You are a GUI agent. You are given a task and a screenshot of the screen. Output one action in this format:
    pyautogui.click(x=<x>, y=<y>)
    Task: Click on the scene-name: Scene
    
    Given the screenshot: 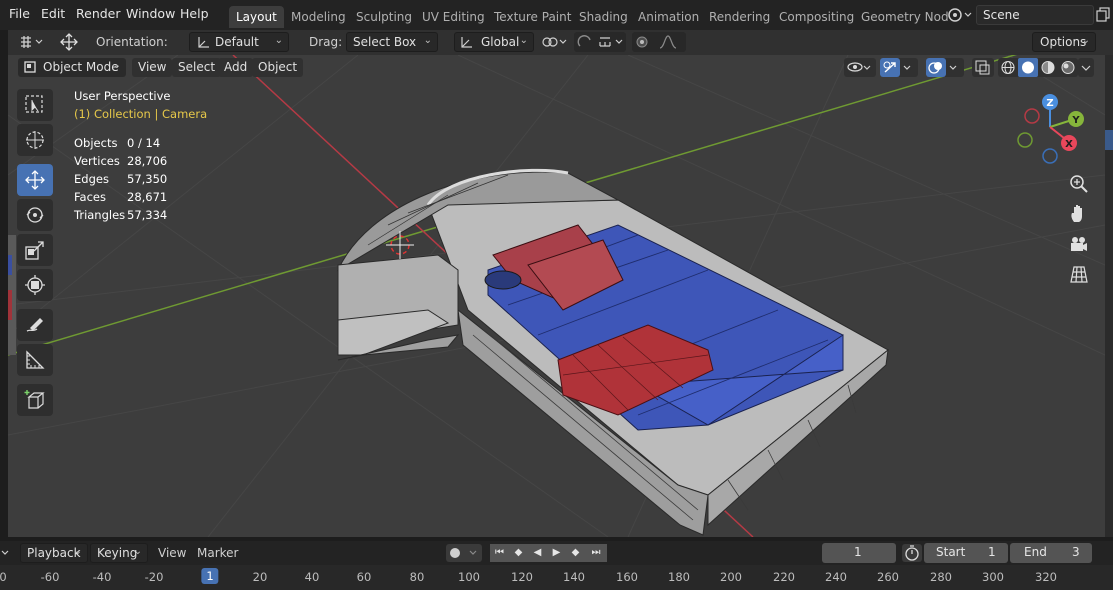 What is the action you would take?
    pyautogui.click(x=1001, y=15)
    